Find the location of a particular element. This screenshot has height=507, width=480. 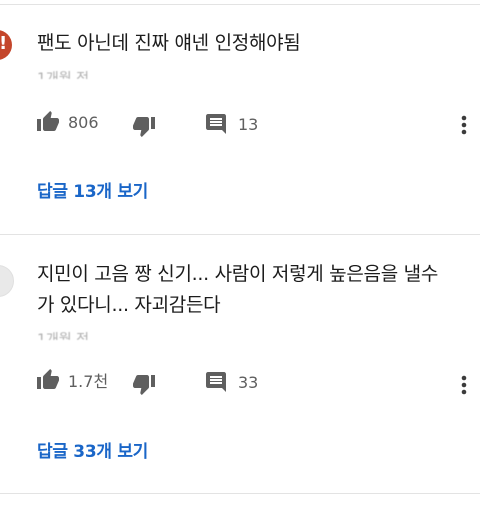

reply-count: 13 is located at coordinates (248, 124).